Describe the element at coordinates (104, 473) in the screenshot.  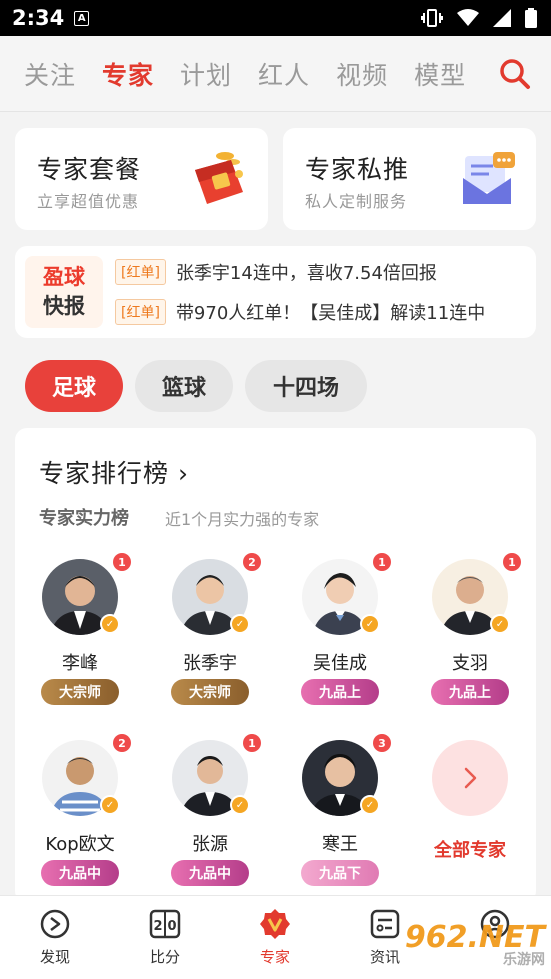
I see `ranking-title-text: 专家排行榜` at that location.